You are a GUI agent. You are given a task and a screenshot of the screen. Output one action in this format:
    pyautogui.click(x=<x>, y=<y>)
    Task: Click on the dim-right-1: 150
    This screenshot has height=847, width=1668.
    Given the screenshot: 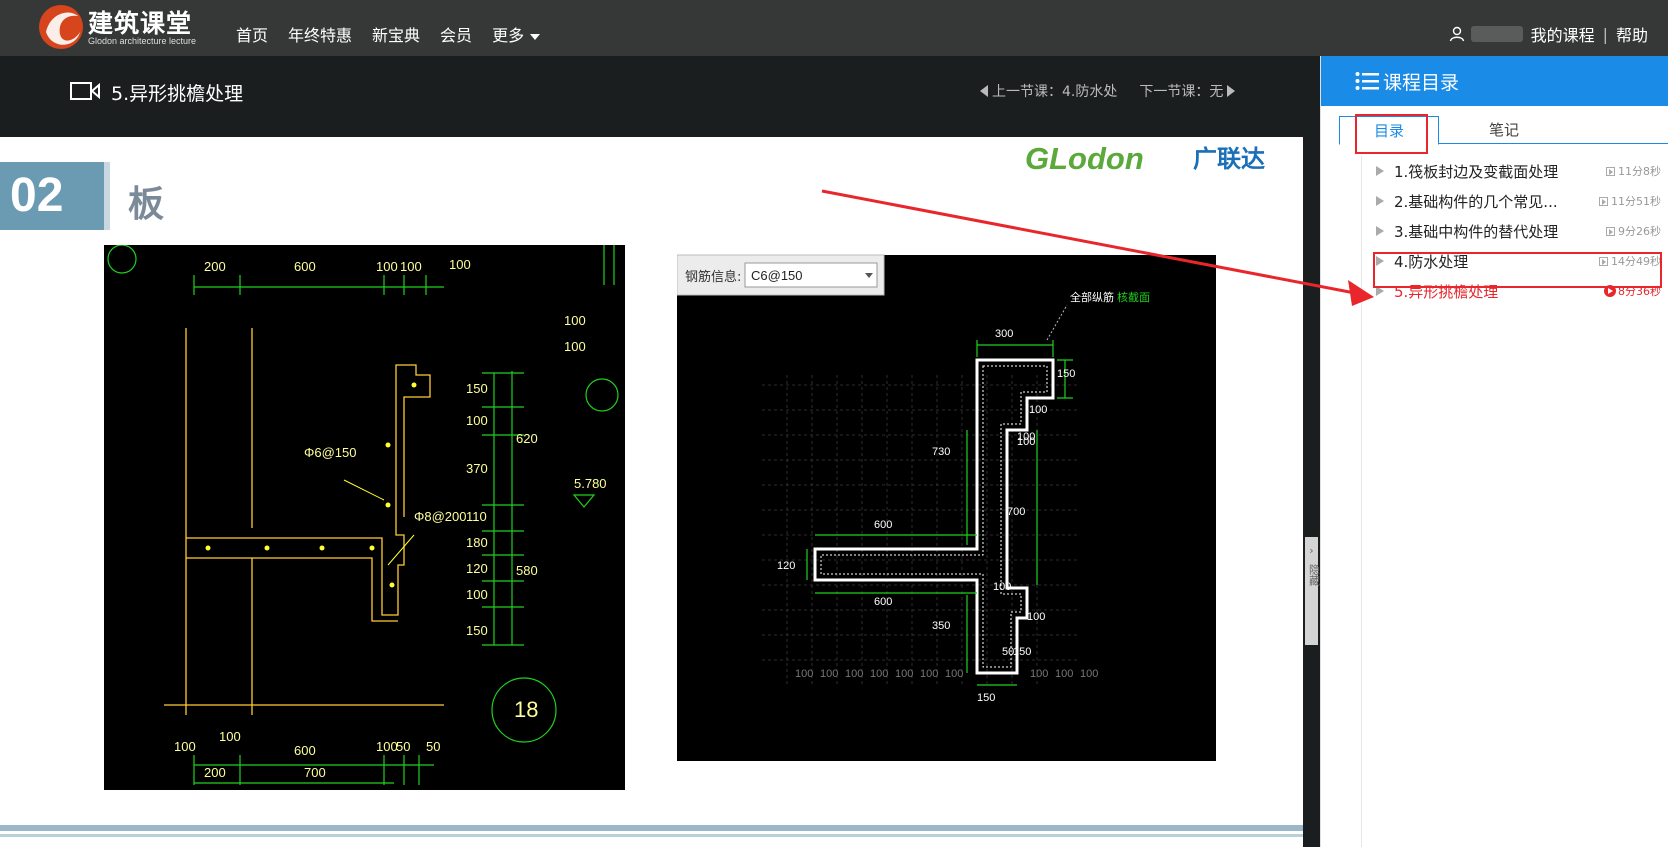 What is the action you would take?
    pyautogui.click(x=477, y=388)
    